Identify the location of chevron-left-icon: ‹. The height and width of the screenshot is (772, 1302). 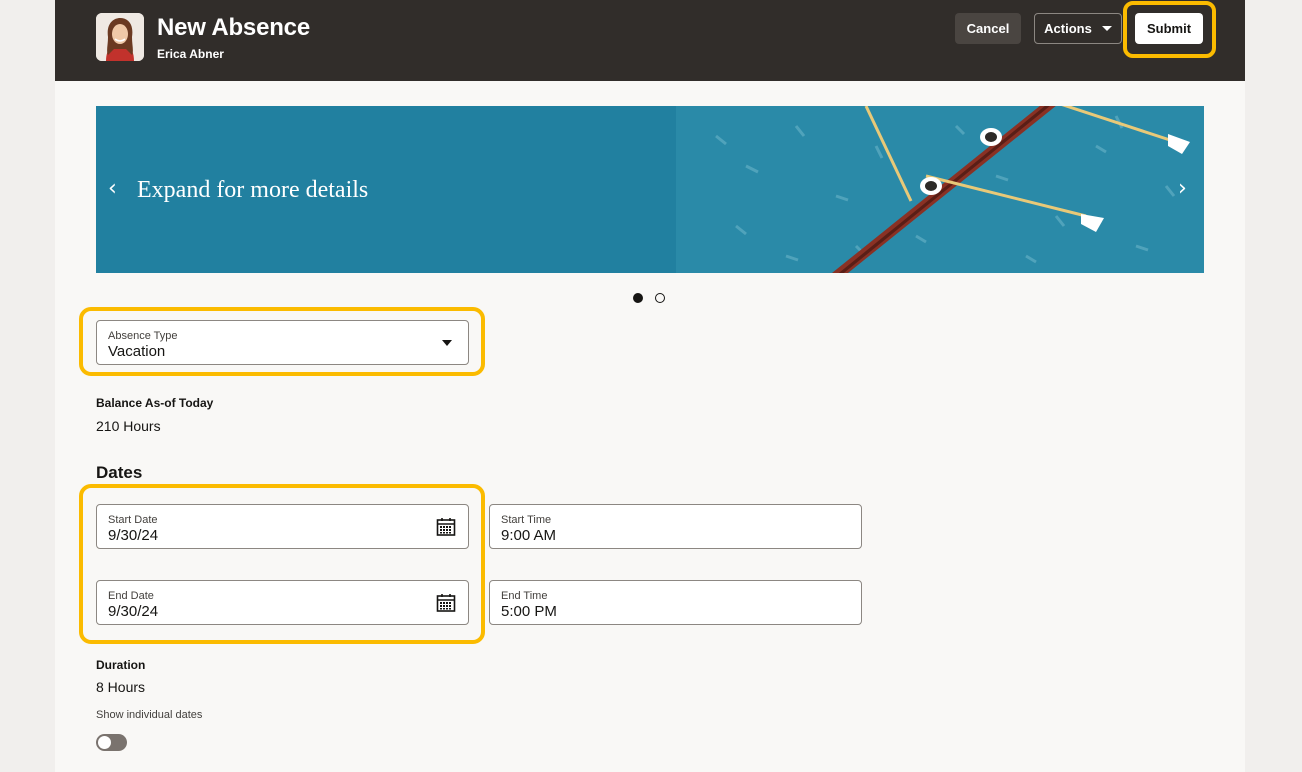
(112, 188).